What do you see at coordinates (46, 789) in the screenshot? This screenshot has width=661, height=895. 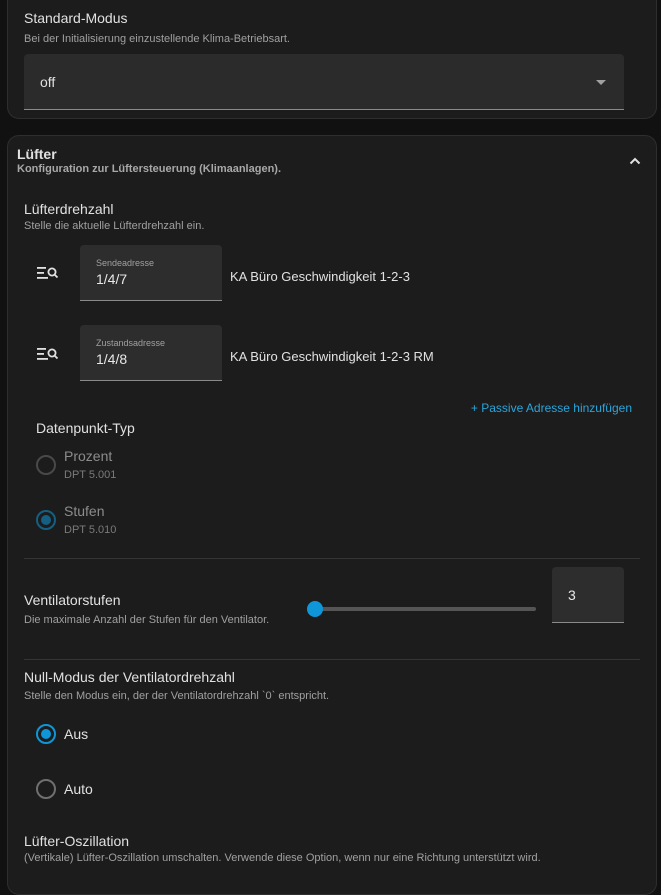 I see `radio-zero-mode-auto` at bounding box center [46, 789].